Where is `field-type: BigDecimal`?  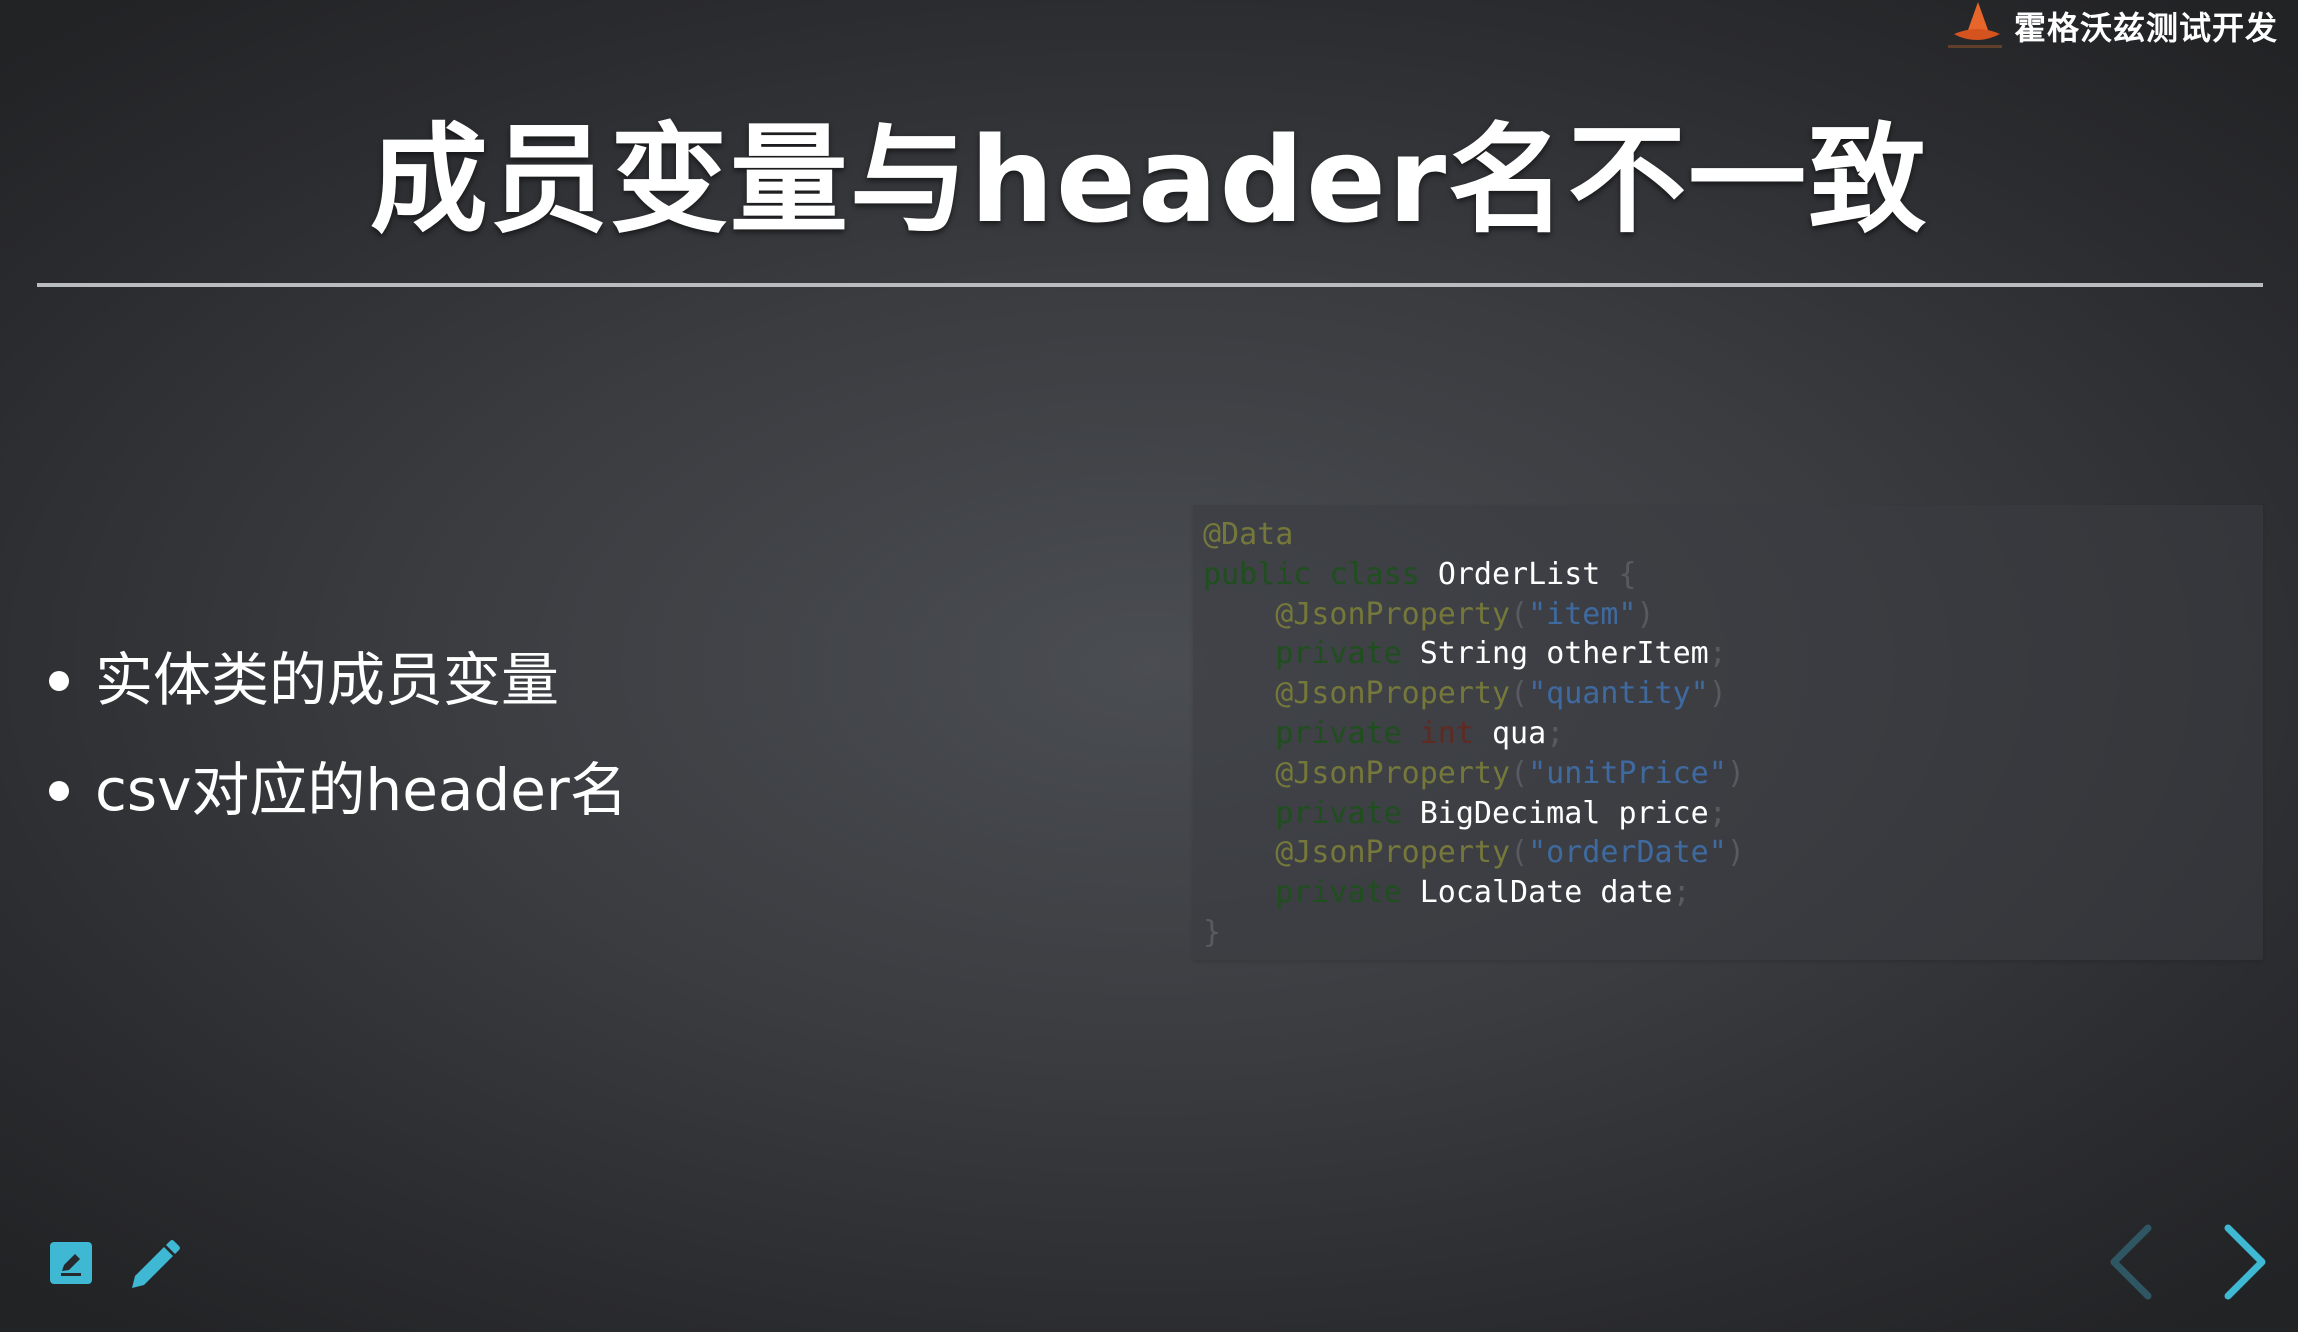
field-type: BigDecimal is located at coordinates (1510, 813).